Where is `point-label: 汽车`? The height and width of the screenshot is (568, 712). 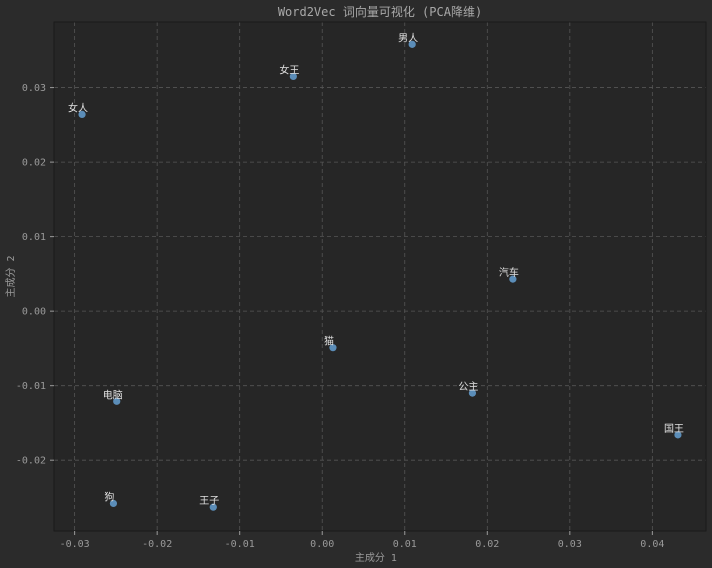 point-label: 汽车 is located at coordinates (509, 272).